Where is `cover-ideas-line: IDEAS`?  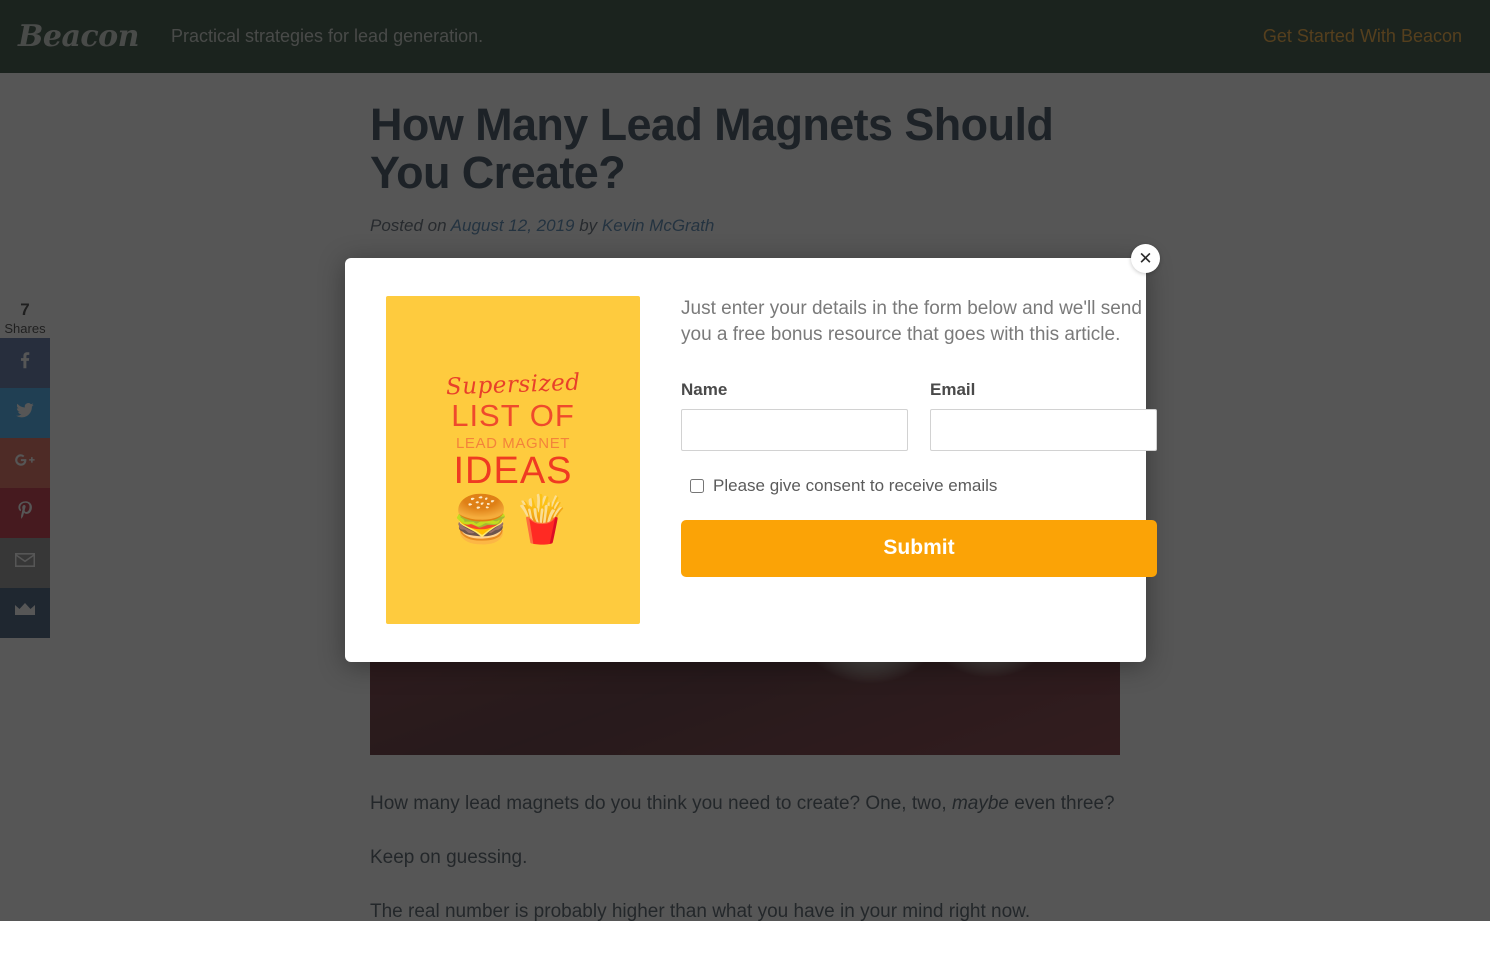
cover-ideas-line: IDEAS is located at coordinates (512, 472).